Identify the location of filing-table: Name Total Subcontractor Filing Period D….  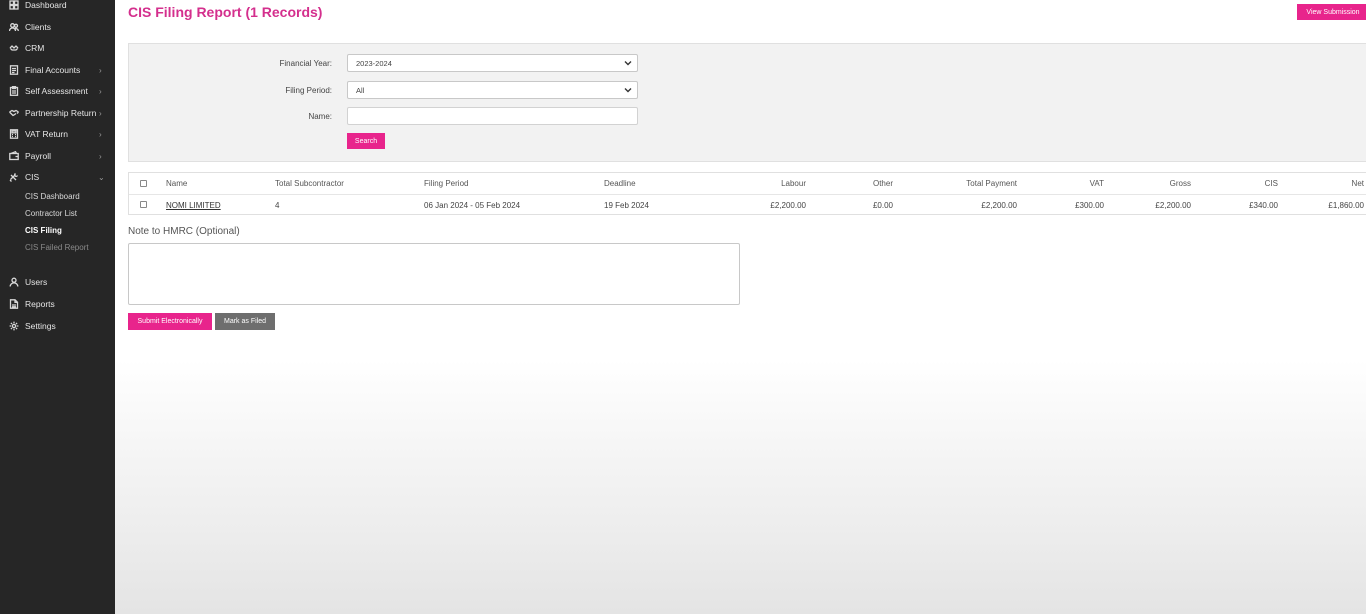
(747, 193).